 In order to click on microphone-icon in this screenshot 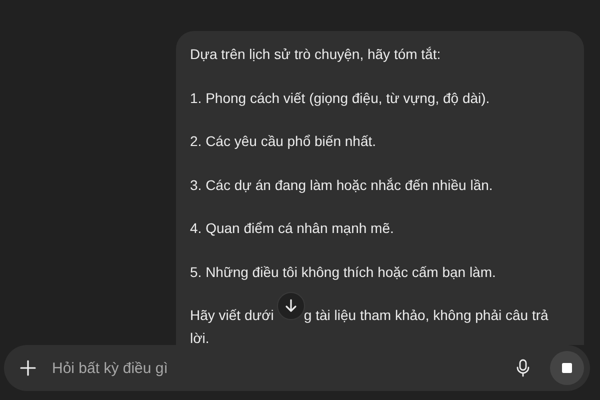, I will do `click(523, 368)`.